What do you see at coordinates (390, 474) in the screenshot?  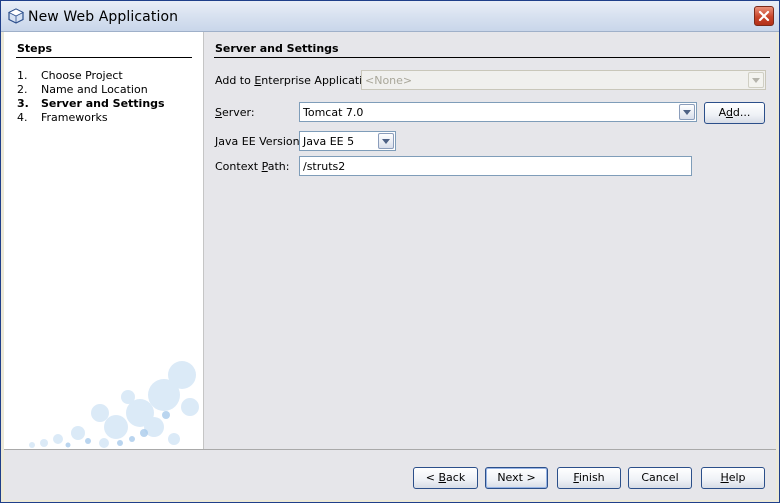 I see `button-bar: < Back Next > Finish Cancel Help` at bounding box center [390, 474].